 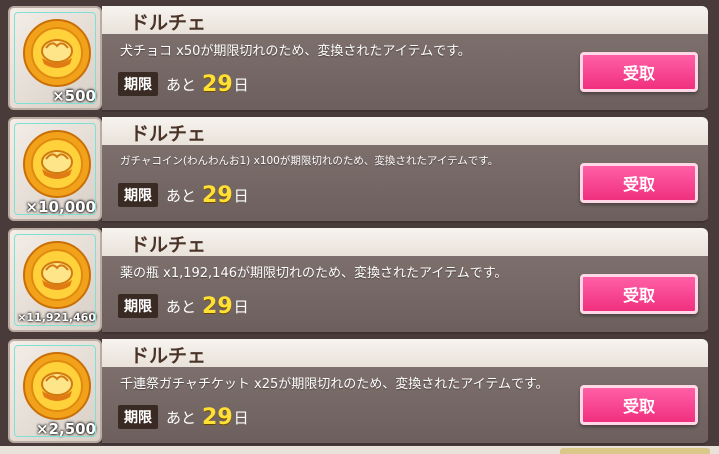 I want to click on item-quantity: ×11,921,460, so click(x=56, y=317).